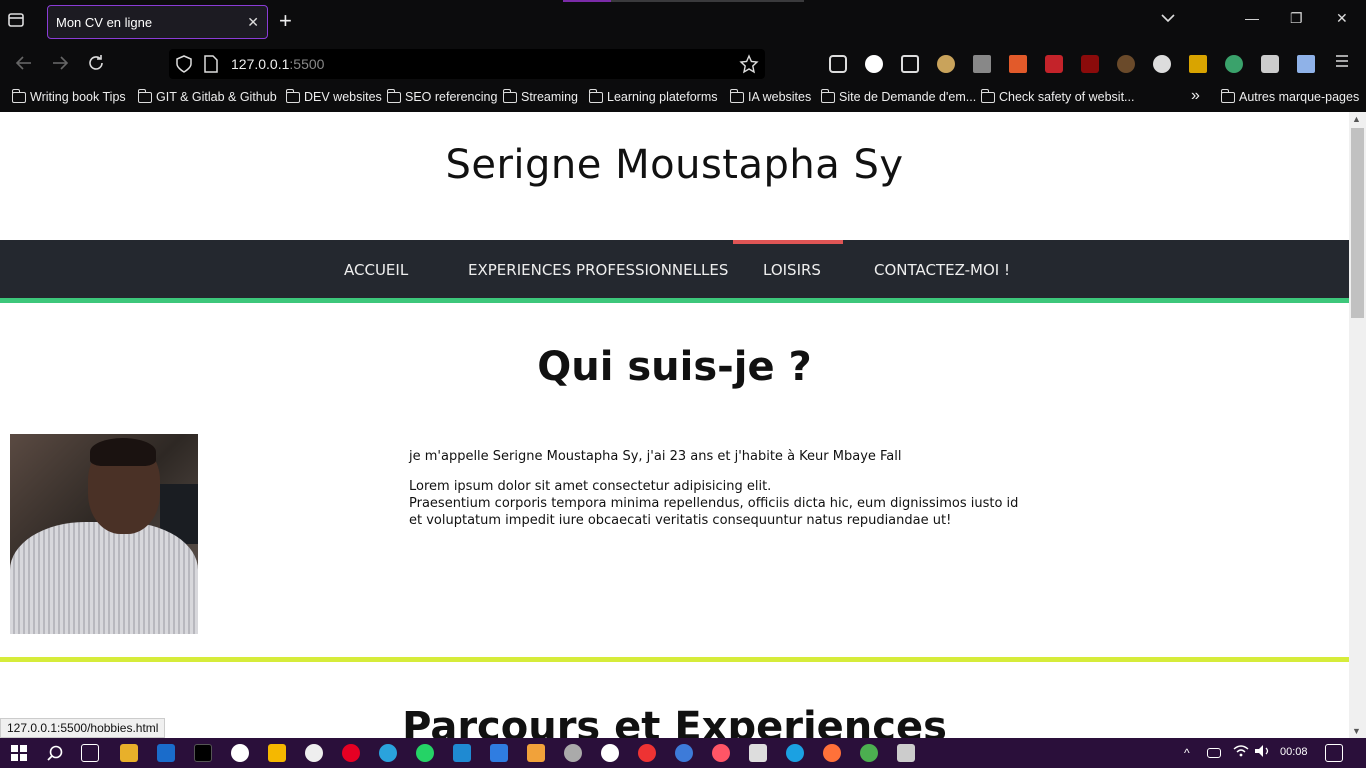 The height and width of the screenshot is (768, 1366). Describe the element at coordinates (467, 64) in the screenshot. I see `url-bar: 127.0.0.1:5500` at that location.